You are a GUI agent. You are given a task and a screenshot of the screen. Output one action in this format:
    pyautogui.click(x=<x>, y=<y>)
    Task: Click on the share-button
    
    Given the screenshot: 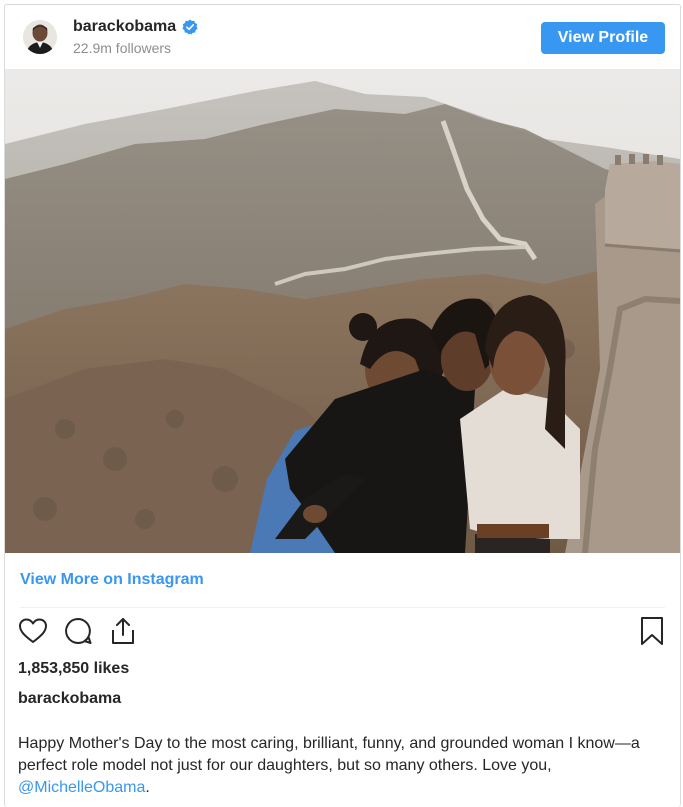 What is the action you would take?
    pyautogui.click(x=123, y=633)
    